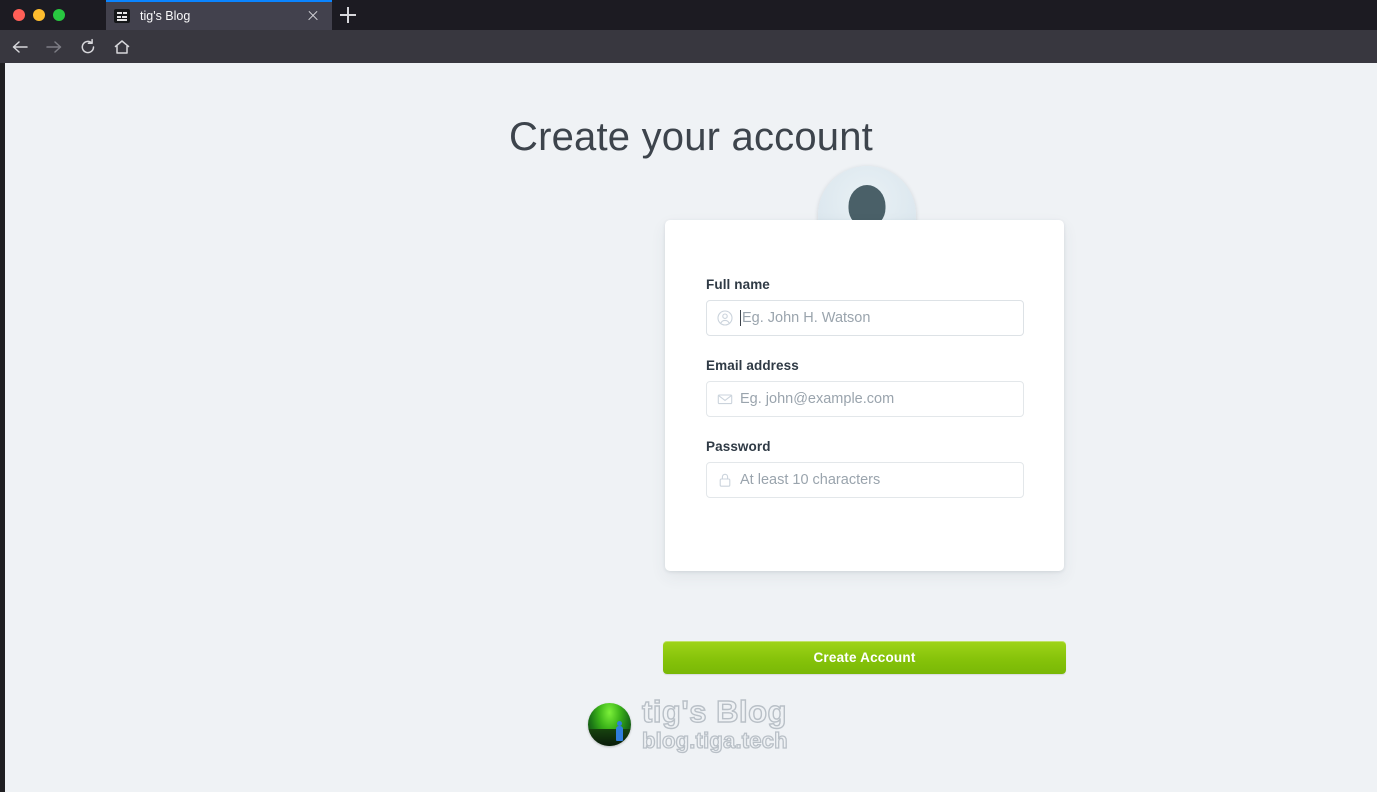 This screenshot has width=1377, height=792. I want to click on brand-text: tig's Blog blog.tiga.tech, so click(714, 723).